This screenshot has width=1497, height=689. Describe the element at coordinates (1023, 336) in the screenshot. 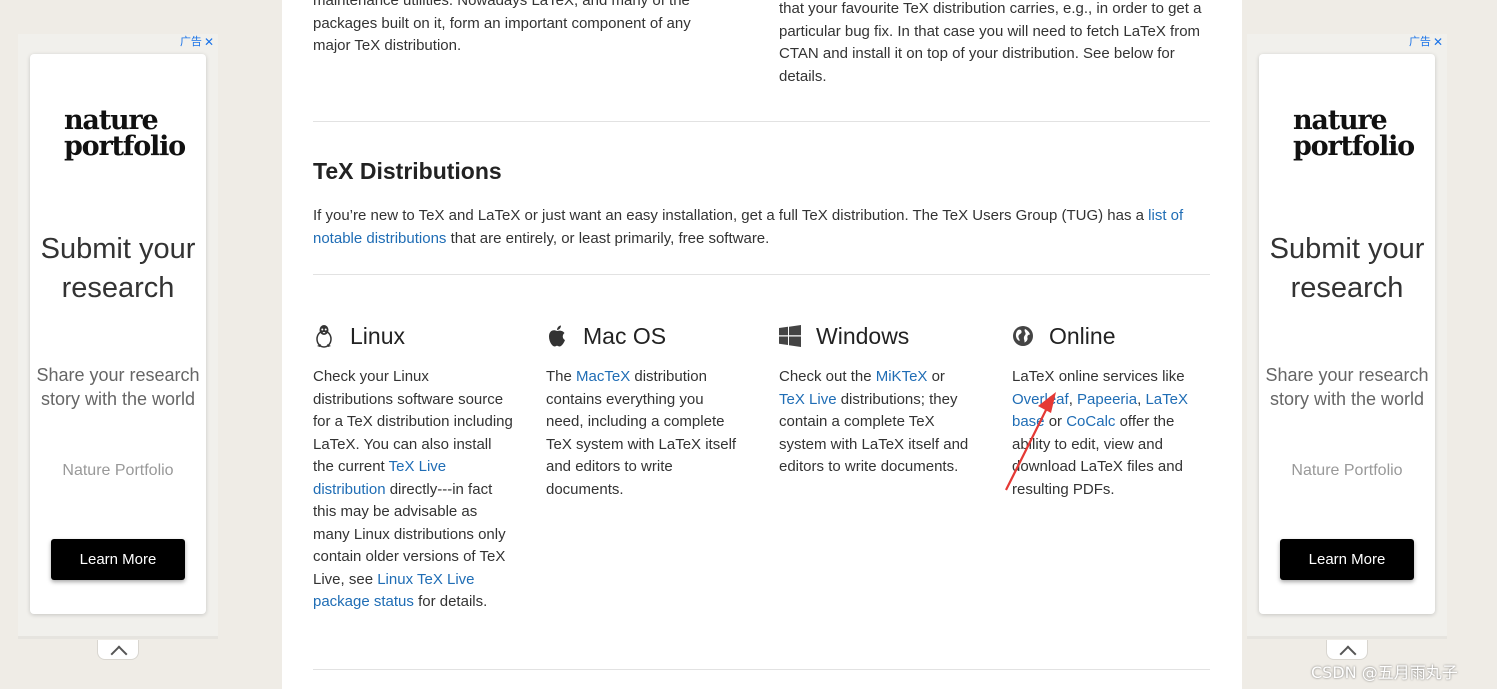

I see `globe-icon` at that location.